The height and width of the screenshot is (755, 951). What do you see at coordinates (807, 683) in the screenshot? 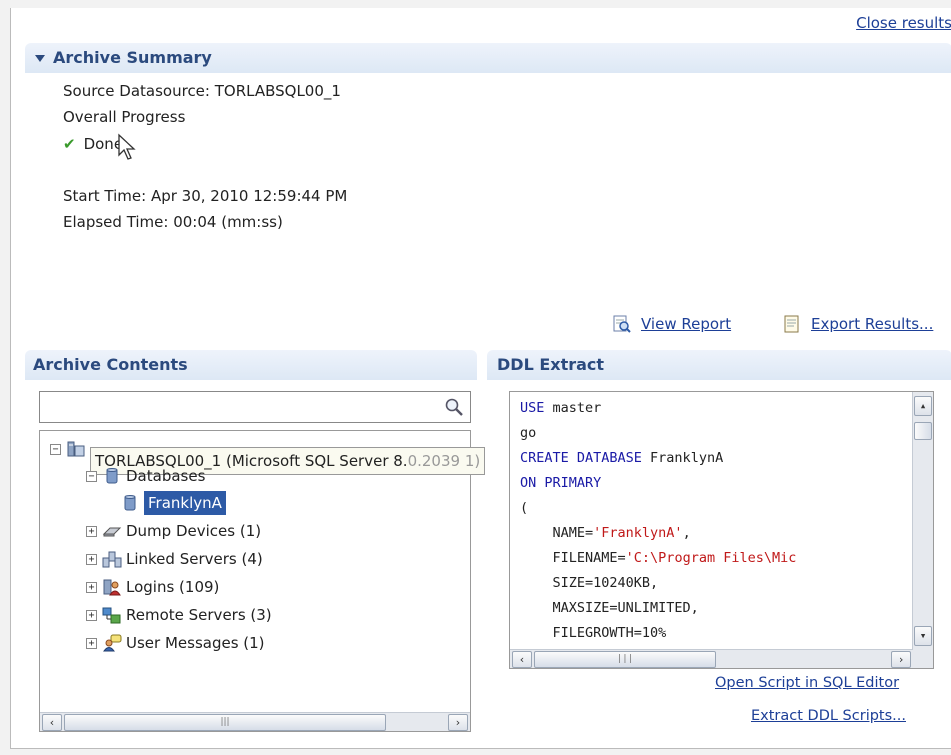
I see `open-script-link: Open Script in SQL Editor` at bounding box center [807, 683].